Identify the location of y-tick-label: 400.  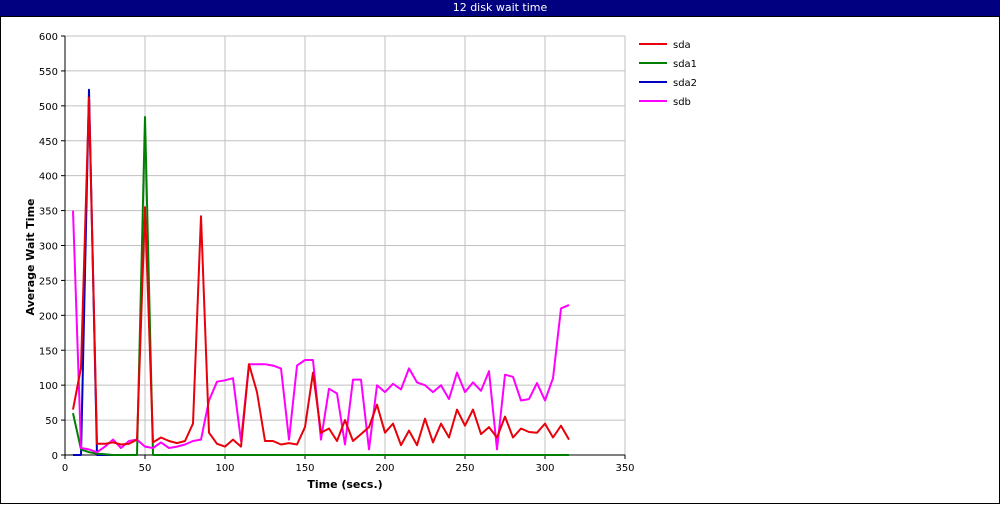
(48, 177).